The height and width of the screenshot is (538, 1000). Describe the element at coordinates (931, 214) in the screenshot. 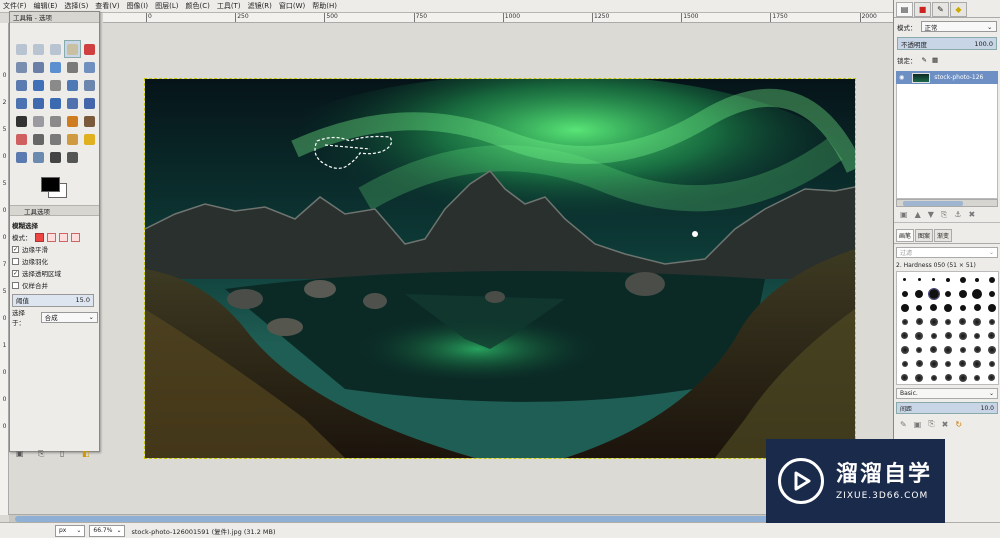

I see `lower-layer-icon: ▼` at that location.